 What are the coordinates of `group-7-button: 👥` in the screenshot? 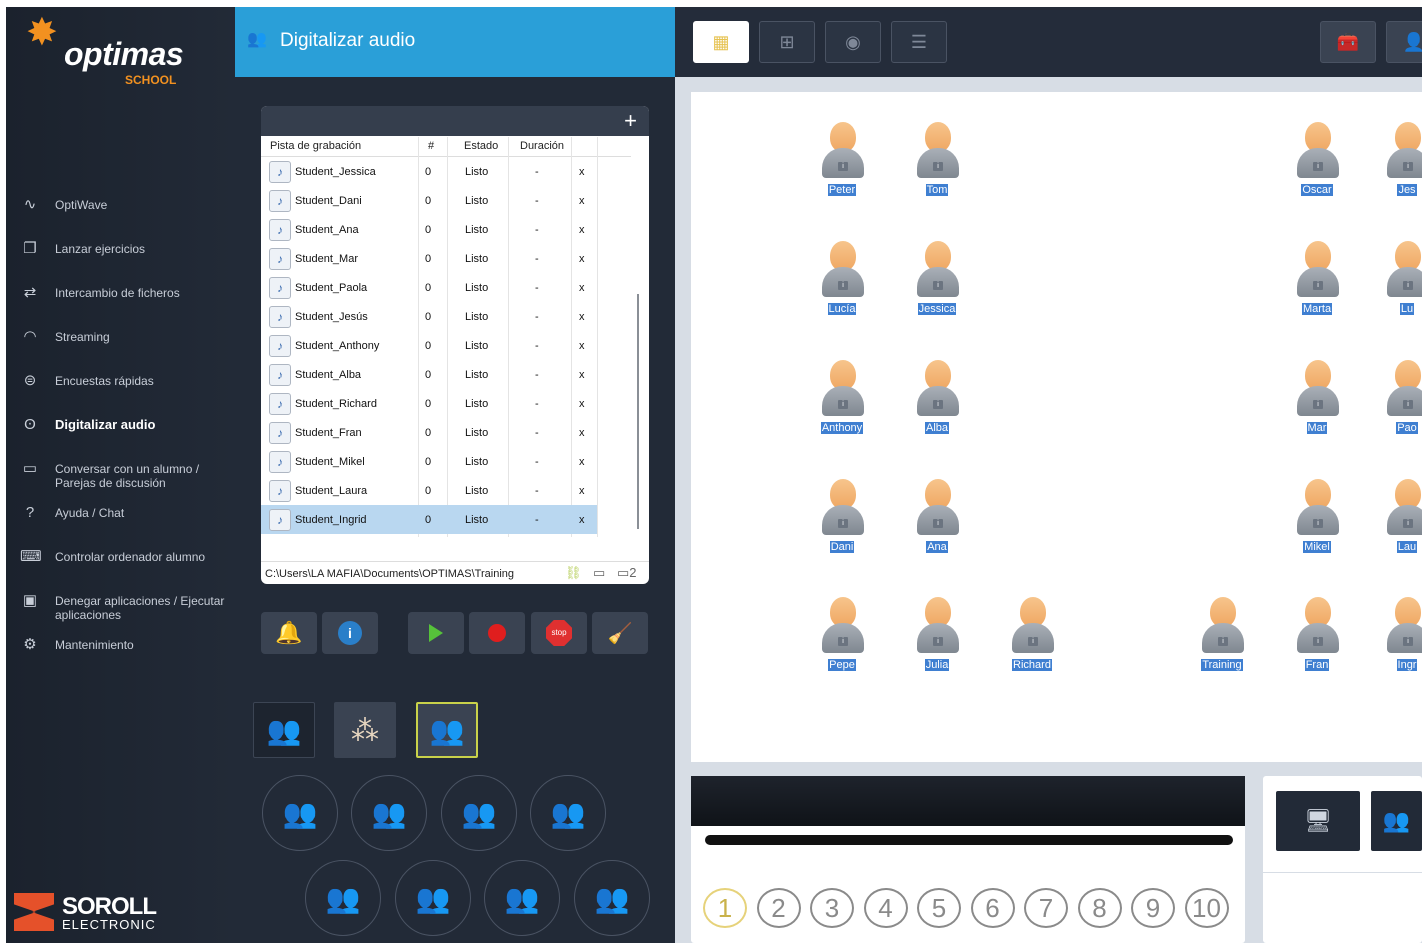 It's located at (522, 898).